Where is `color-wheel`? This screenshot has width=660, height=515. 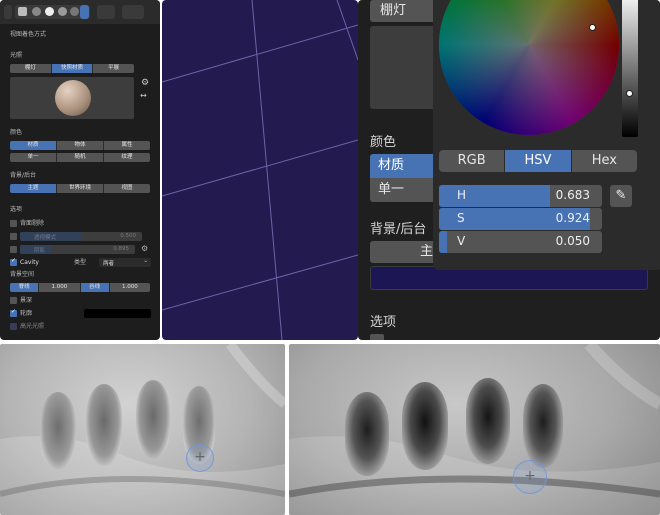 color-wheel is located at coordinates (529, 67).